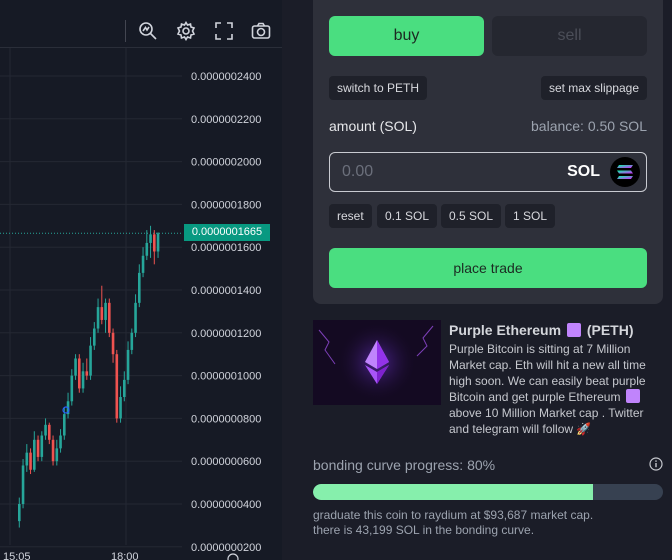 This screenshot has height=560, width=672. What do you see at coordinates (377, 362) in the screenshot?
I see `token-image` at bounding box center [377, 362].